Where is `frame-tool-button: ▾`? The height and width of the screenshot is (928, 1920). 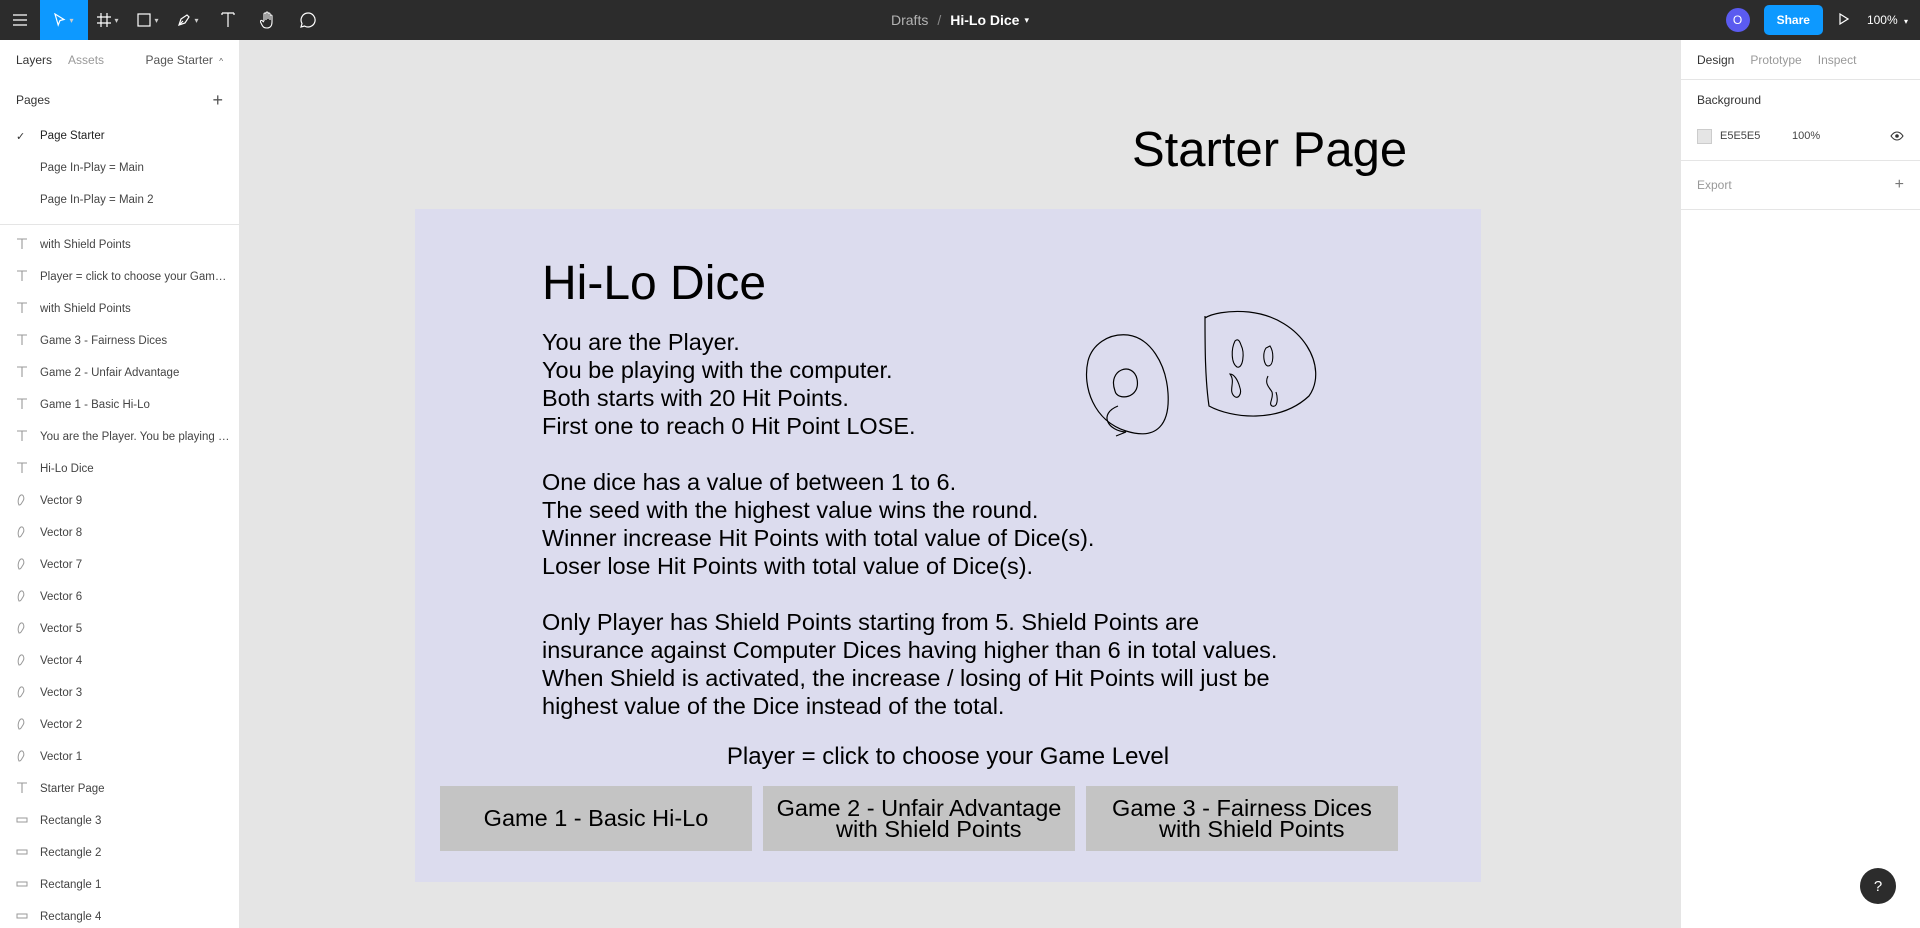
frame-tool-button: ▾ is located at coordinates (108, 20).